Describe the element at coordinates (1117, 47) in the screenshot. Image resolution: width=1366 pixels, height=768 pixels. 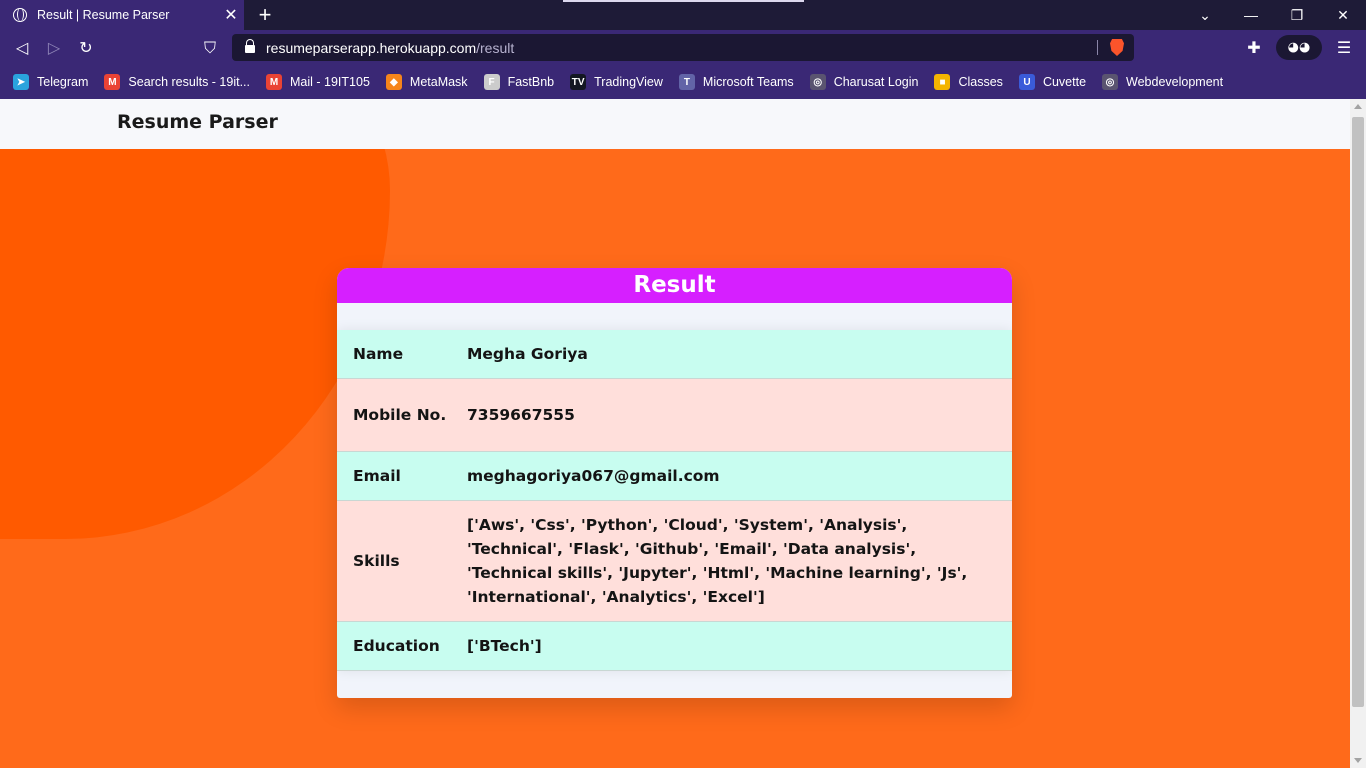
I see `brave-shield-icon` at that location.